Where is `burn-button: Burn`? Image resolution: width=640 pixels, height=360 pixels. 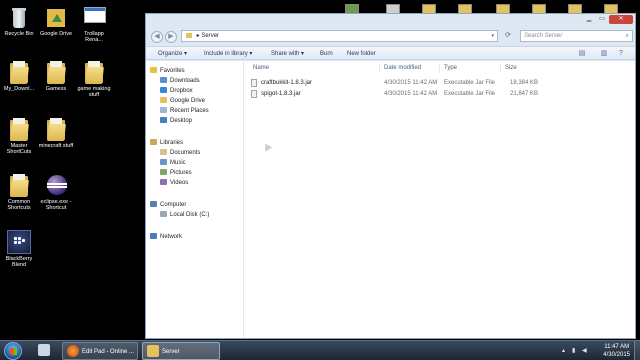
burn-button: Burn is located at coordinates (326, 54).